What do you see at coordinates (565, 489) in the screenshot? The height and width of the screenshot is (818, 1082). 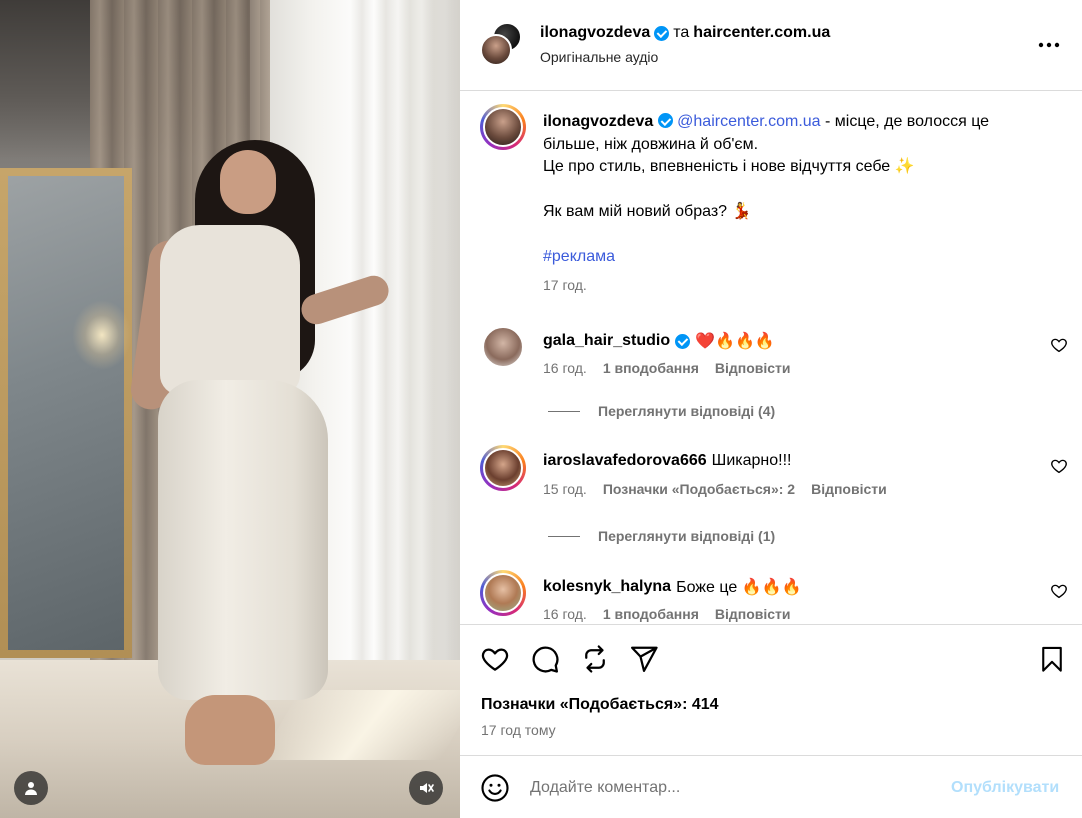 I see `comment-time: 15 год.` at bounding box center [565, 489].